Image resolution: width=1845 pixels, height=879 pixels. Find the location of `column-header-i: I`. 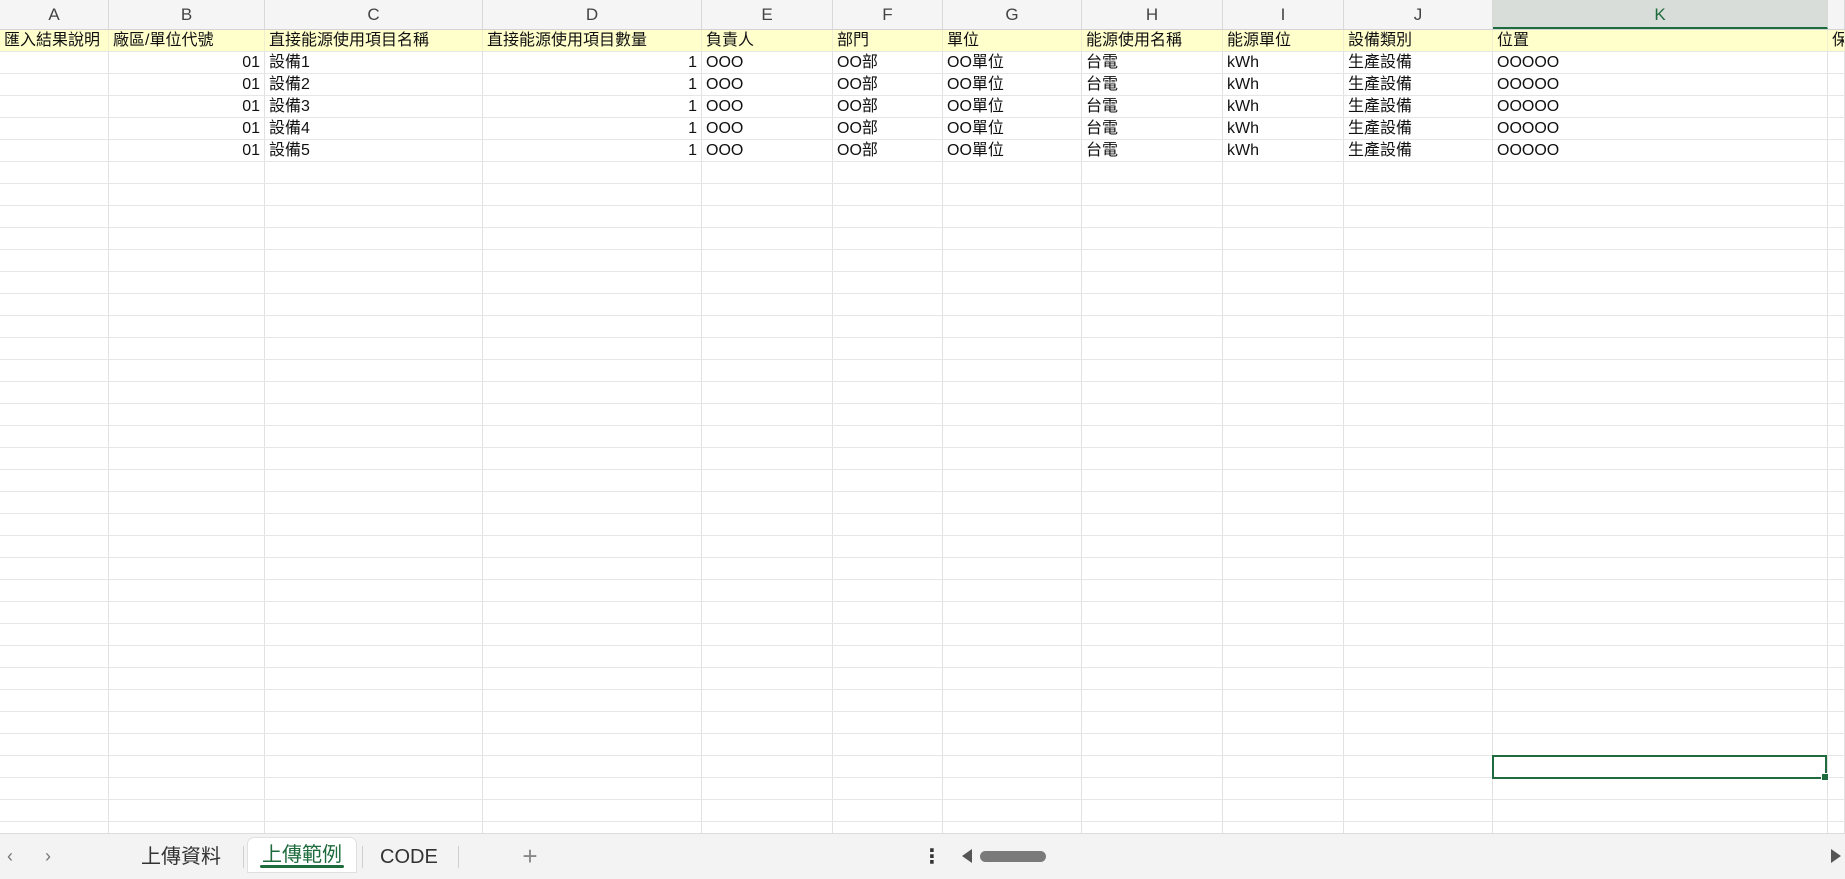

column-header-i: I is located at coordinates (1283, 14).